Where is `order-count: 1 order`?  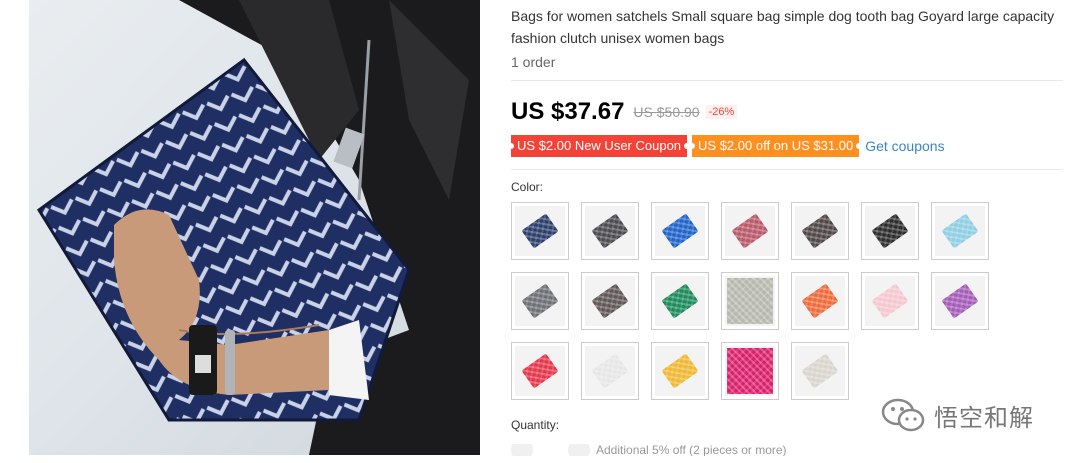
order-count: 1 order is located at coordinates (533, 62).